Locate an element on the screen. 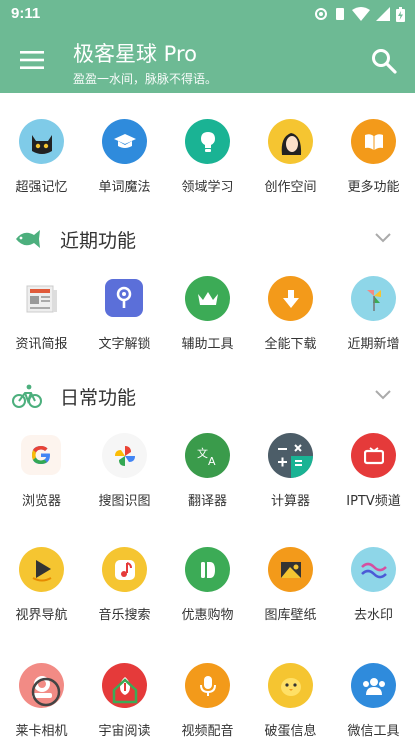 Image resolution: width=415 pixels, height=738 pixels. tile-label: 创作空间 is located at coordinates (290, 187).